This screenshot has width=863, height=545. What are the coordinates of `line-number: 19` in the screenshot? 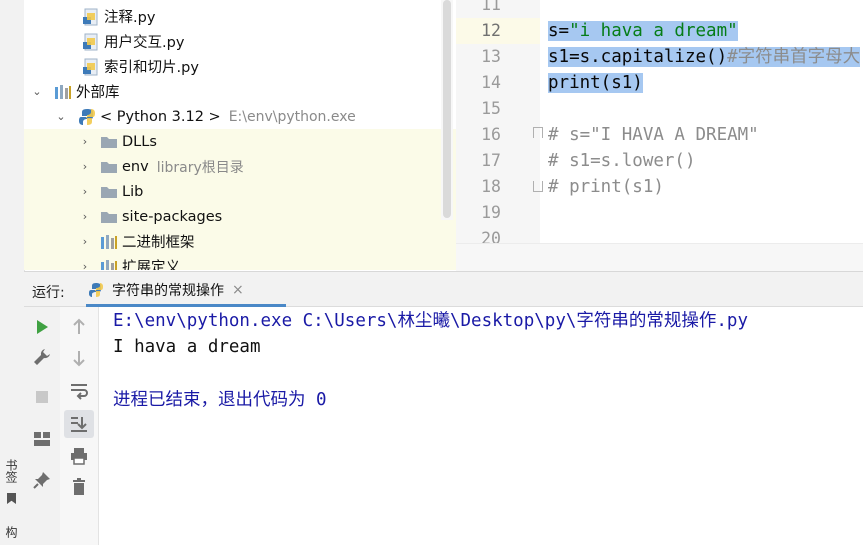 It's located at (491, 212).